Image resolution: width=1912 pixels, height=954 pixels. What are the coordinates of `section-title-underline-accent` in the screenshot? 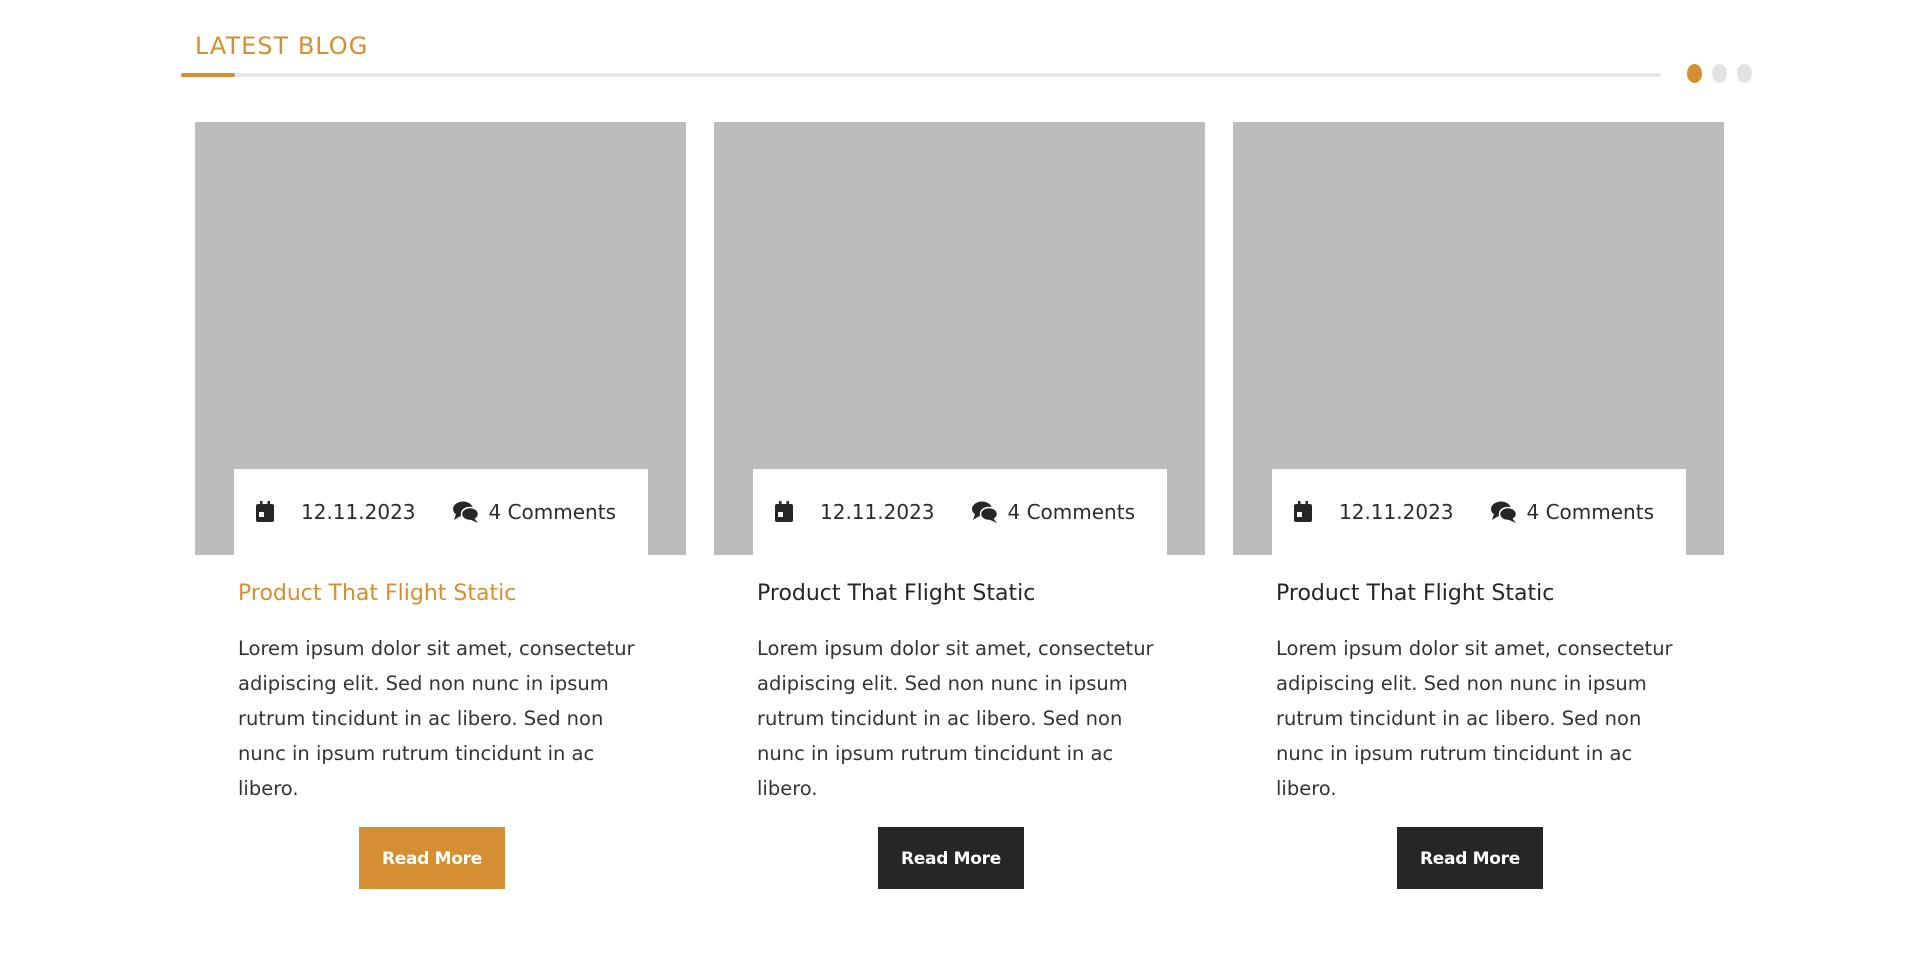 It's located at (208, 75).